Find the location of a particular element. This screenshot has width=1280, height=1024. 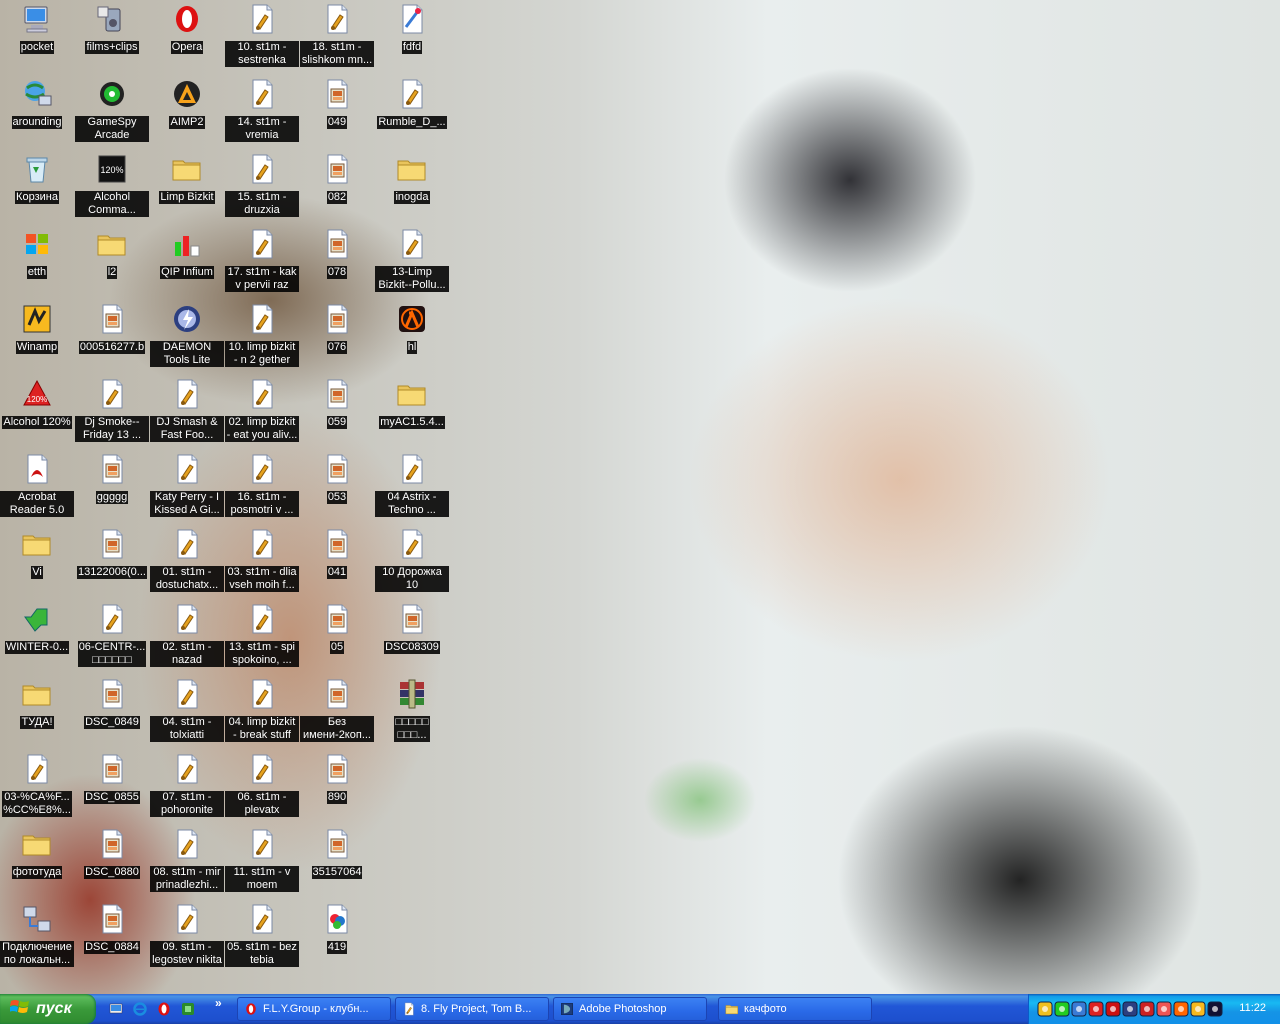

shield-icon is located at coordinates (1045, 1009).